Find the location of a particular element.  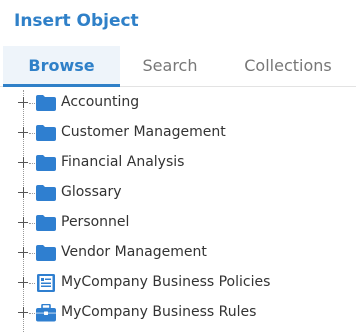

dialog-title: Insert Object is located at coordinates (76, 21).